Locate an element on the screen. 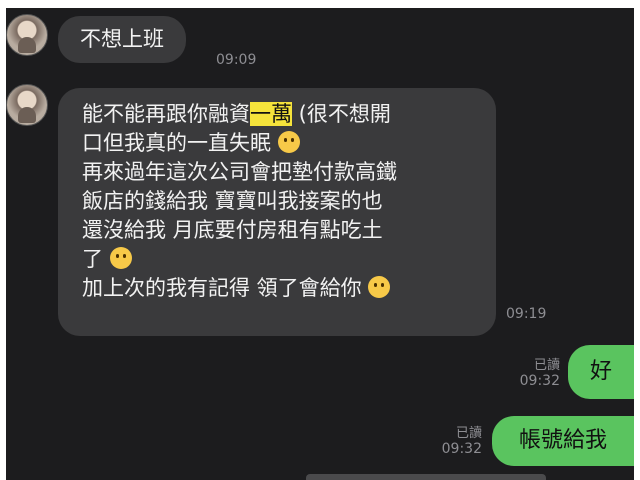 This screenshot has height=480, width=640. message-time: 09:09 is located at coordinates (236, 60).